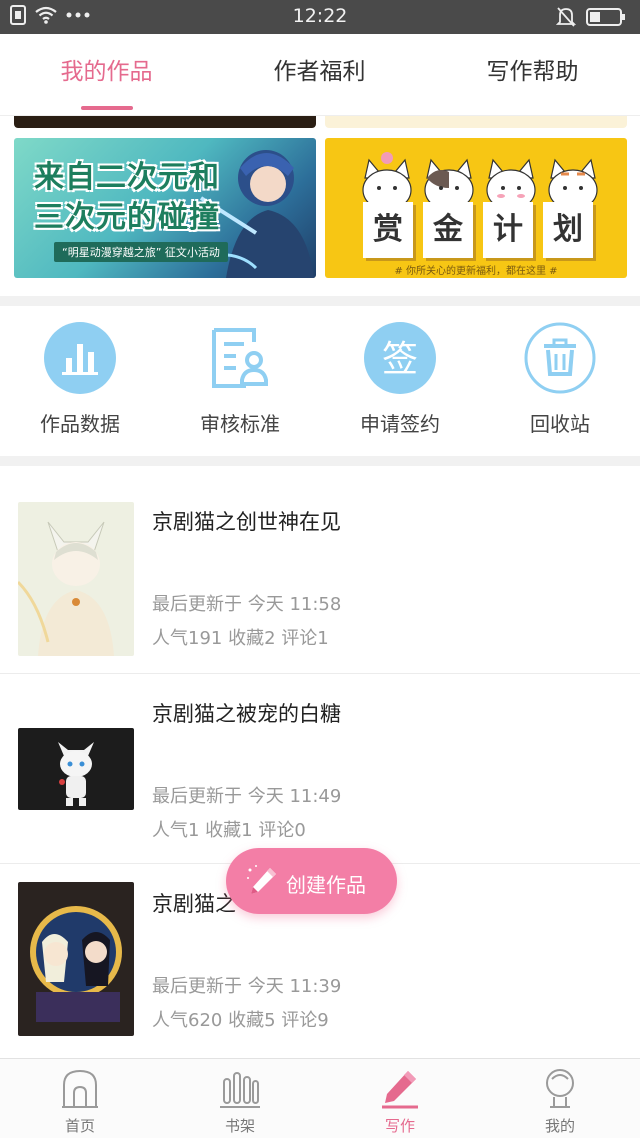 This screenshot has width=640, height=1139. Describe the element at coordinates (261, 879) in the screenshot. I see `pencil-icon` at that location.